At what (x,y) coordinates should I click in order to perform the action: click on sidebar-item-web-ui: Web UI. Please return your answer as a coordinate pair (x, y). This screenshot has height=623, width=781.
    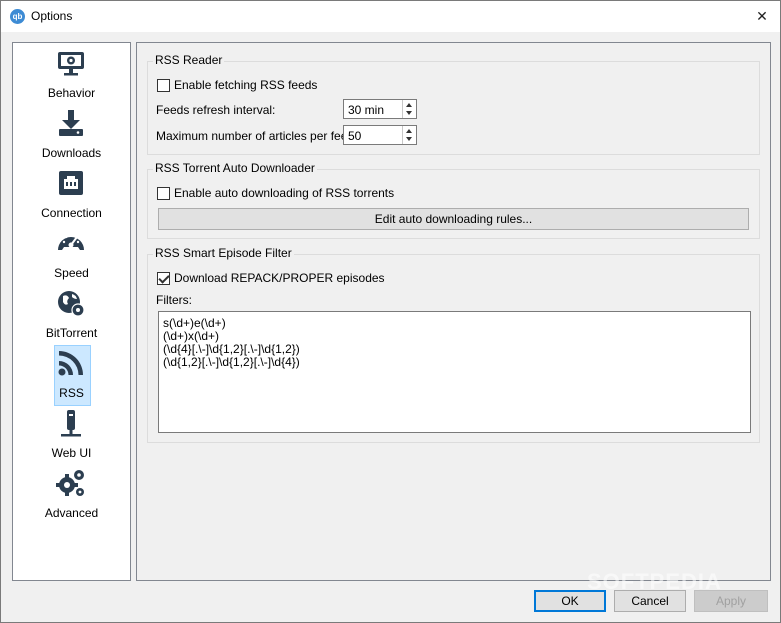
    Looking at the image, I should click on (71, 436).